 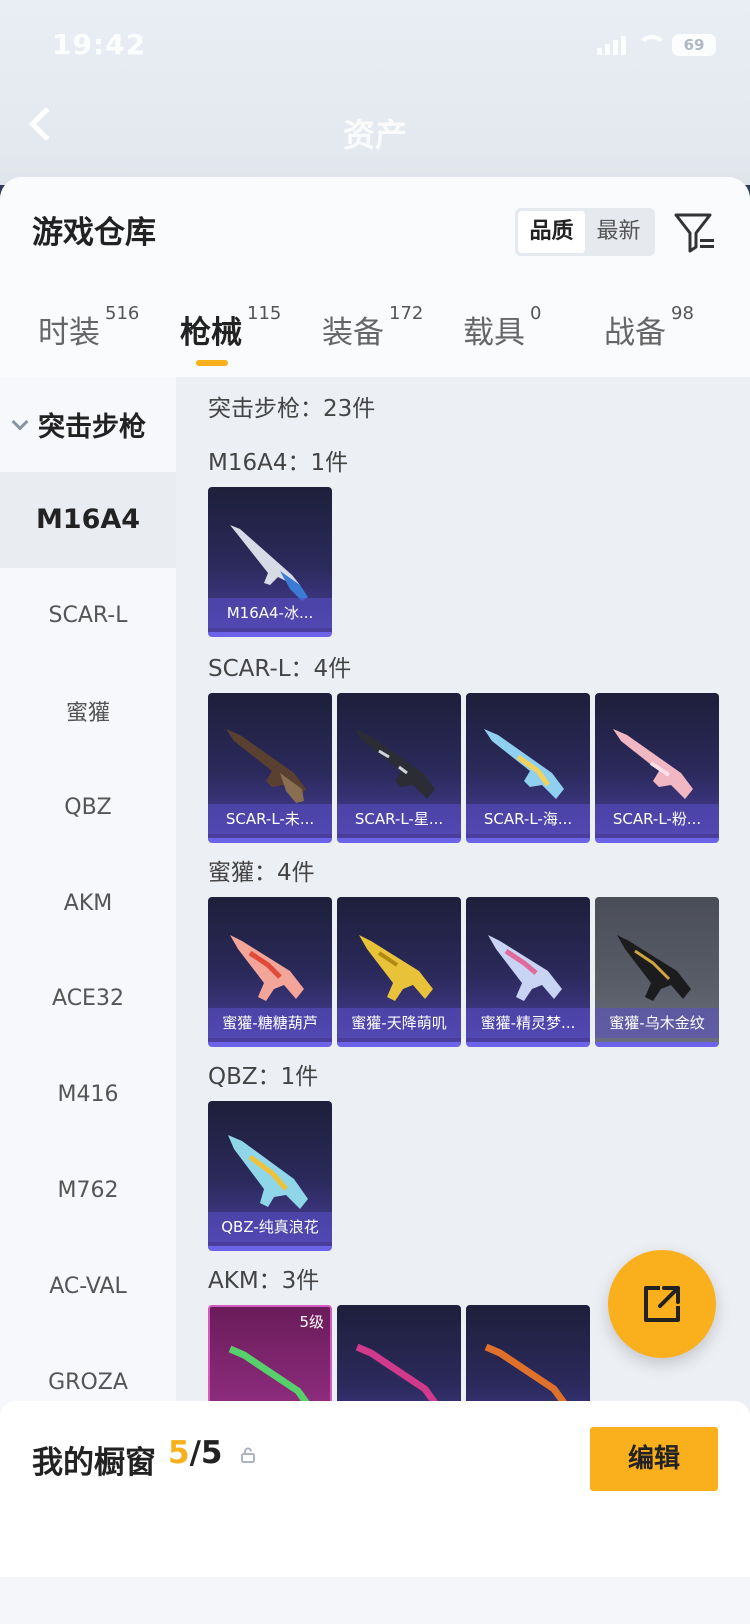 I want to click on category-item: AC-VAL, so click(x=88, y=1286).